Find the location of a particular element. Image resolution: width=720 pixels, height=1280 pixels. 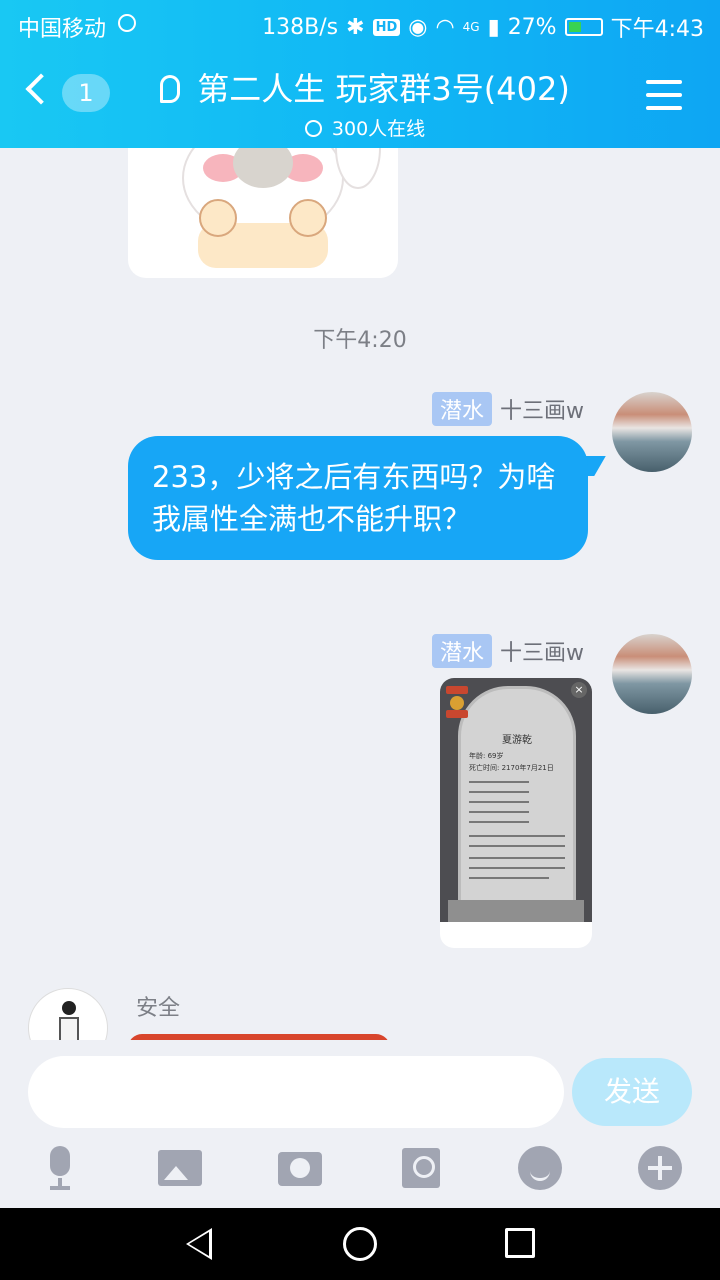

bunny-sticker is located at coordinates (281, 208).